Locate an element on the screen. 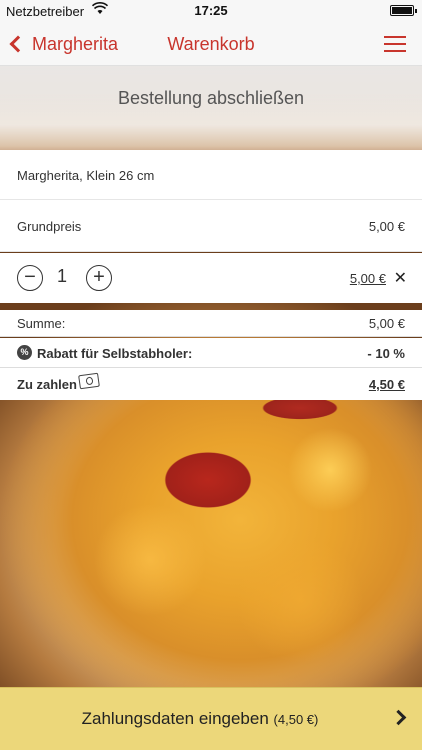 Image resolution: width=422 pixels, height=750 pixels. decrease-quantity-button: − is located at coordinates (30, 278).